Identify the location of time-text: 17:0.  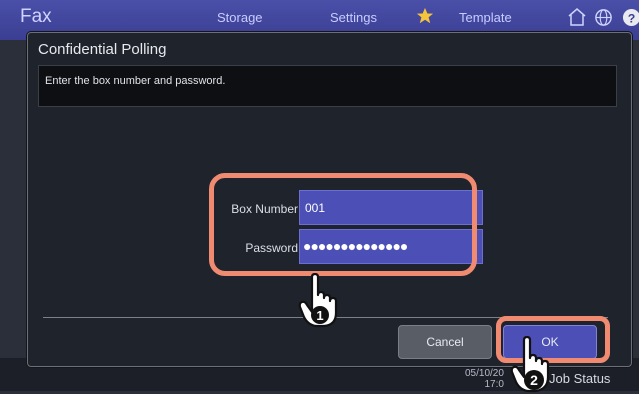
(494, 384).